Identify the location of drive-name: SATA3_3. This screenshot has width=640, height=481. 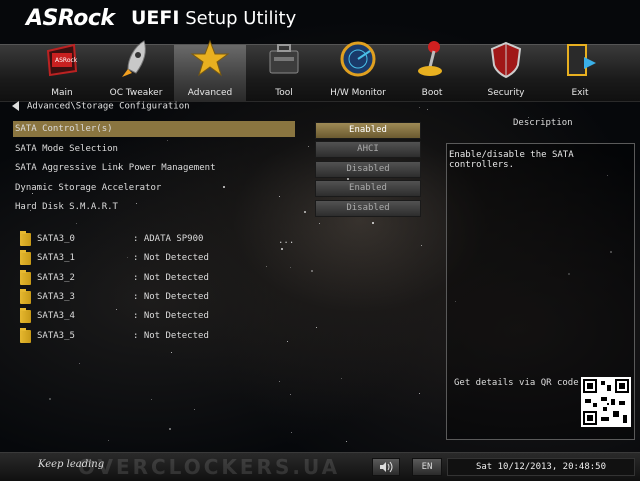
(56, 297).